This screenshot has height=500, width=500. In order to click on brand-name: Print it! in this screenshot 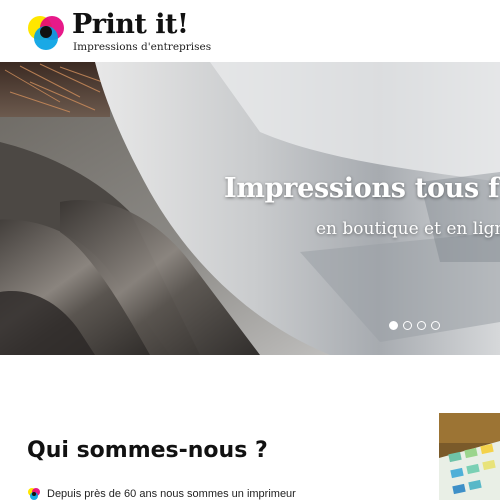, I will do `click(130, 25)`.